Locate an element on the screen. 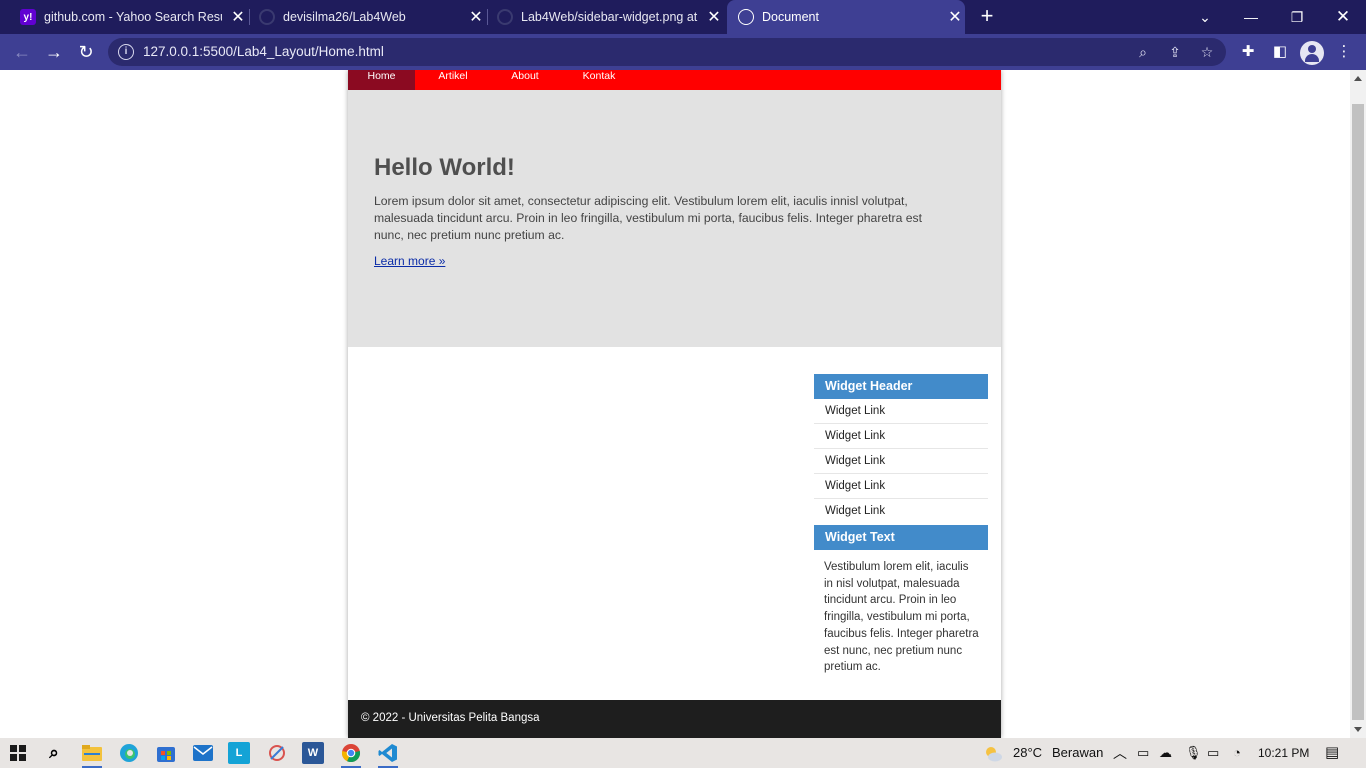  app-l-icon: L is located at coordinates (239, 753).